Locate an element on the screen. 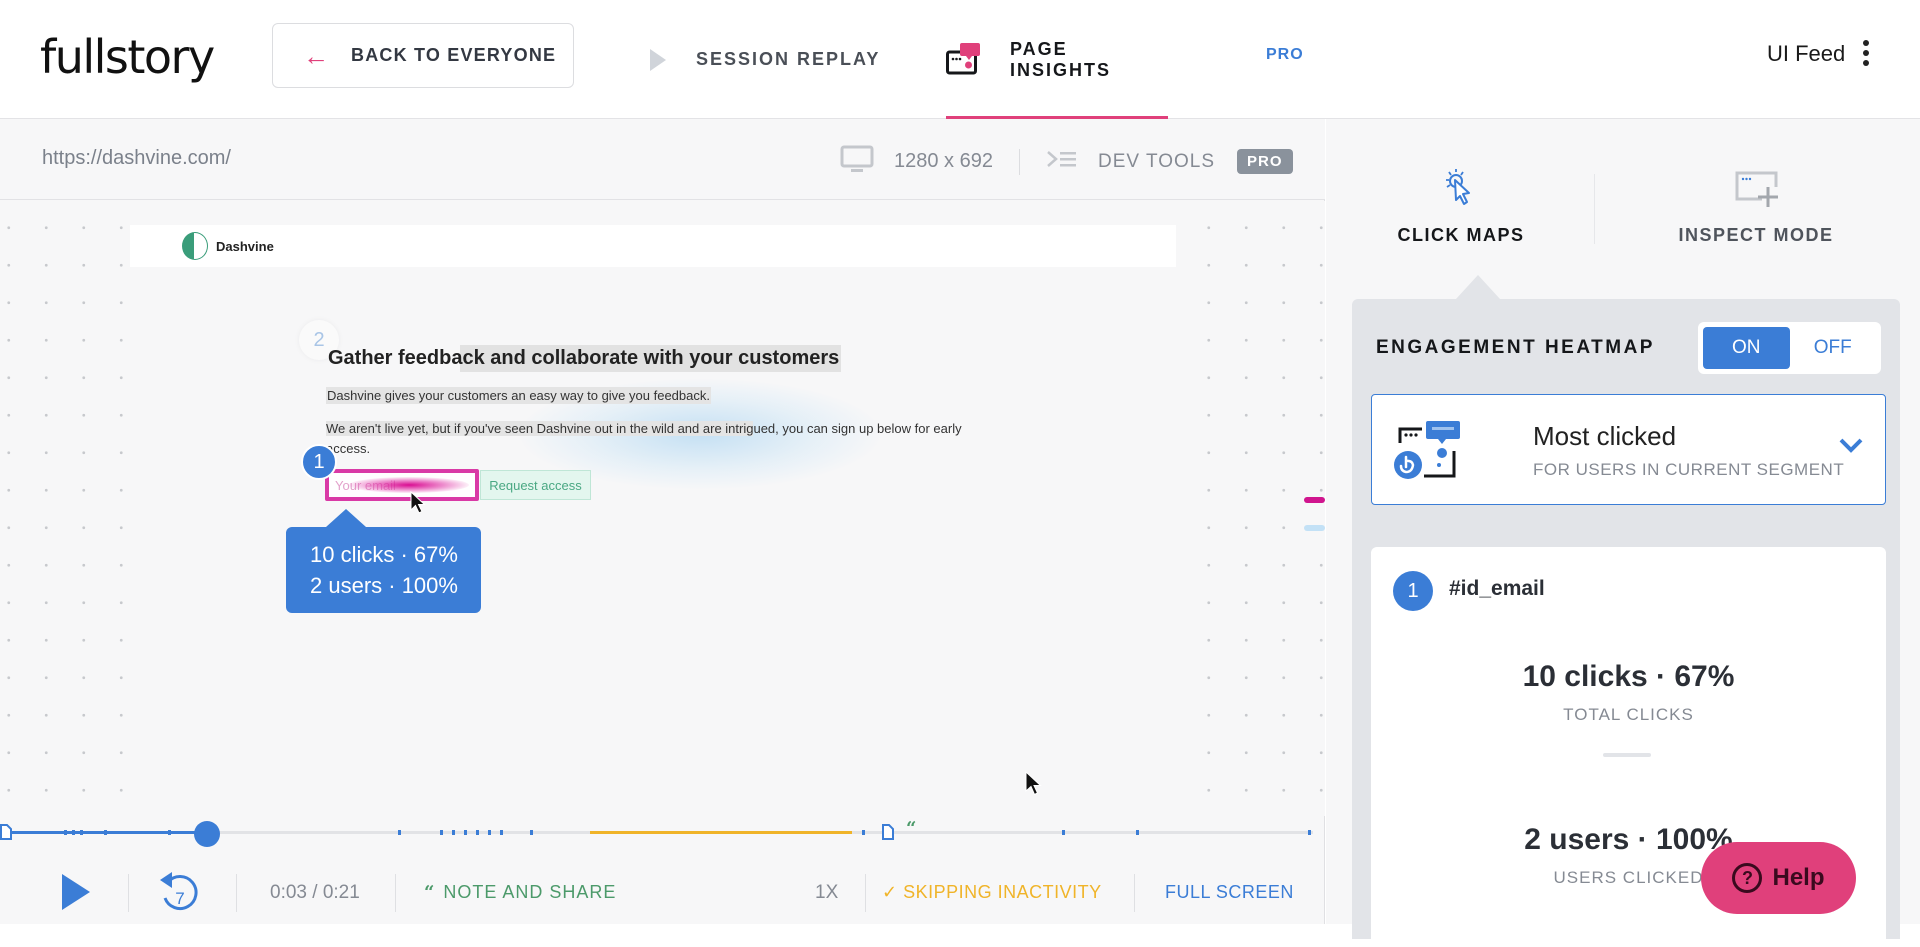  tab-click-maps: CLICK MAPS is located at coordinates (1461, 209).